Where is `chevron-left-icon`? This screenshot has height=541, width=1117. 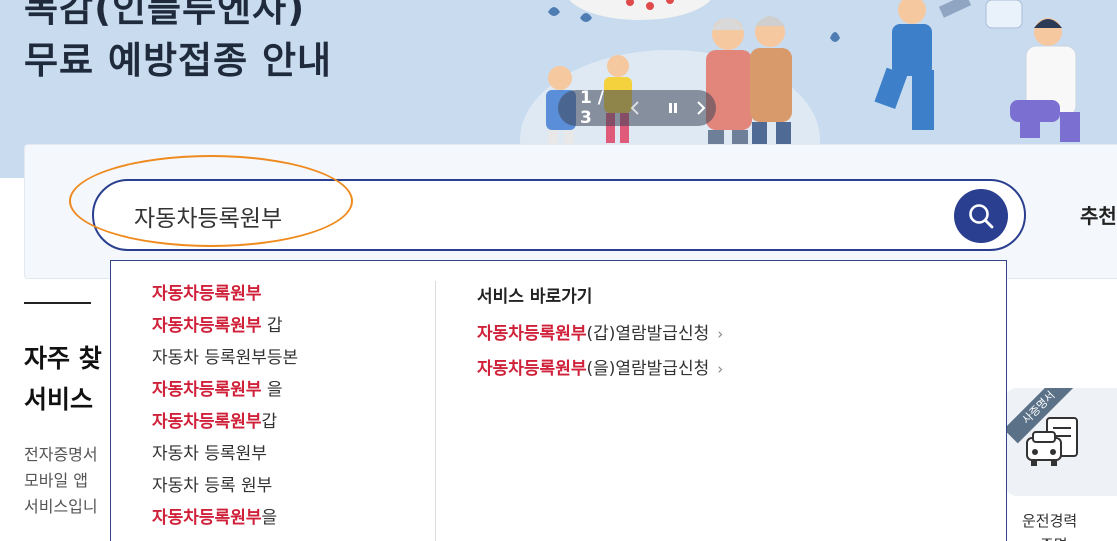 chevron-left-icon is located at coordinates (635, 108).